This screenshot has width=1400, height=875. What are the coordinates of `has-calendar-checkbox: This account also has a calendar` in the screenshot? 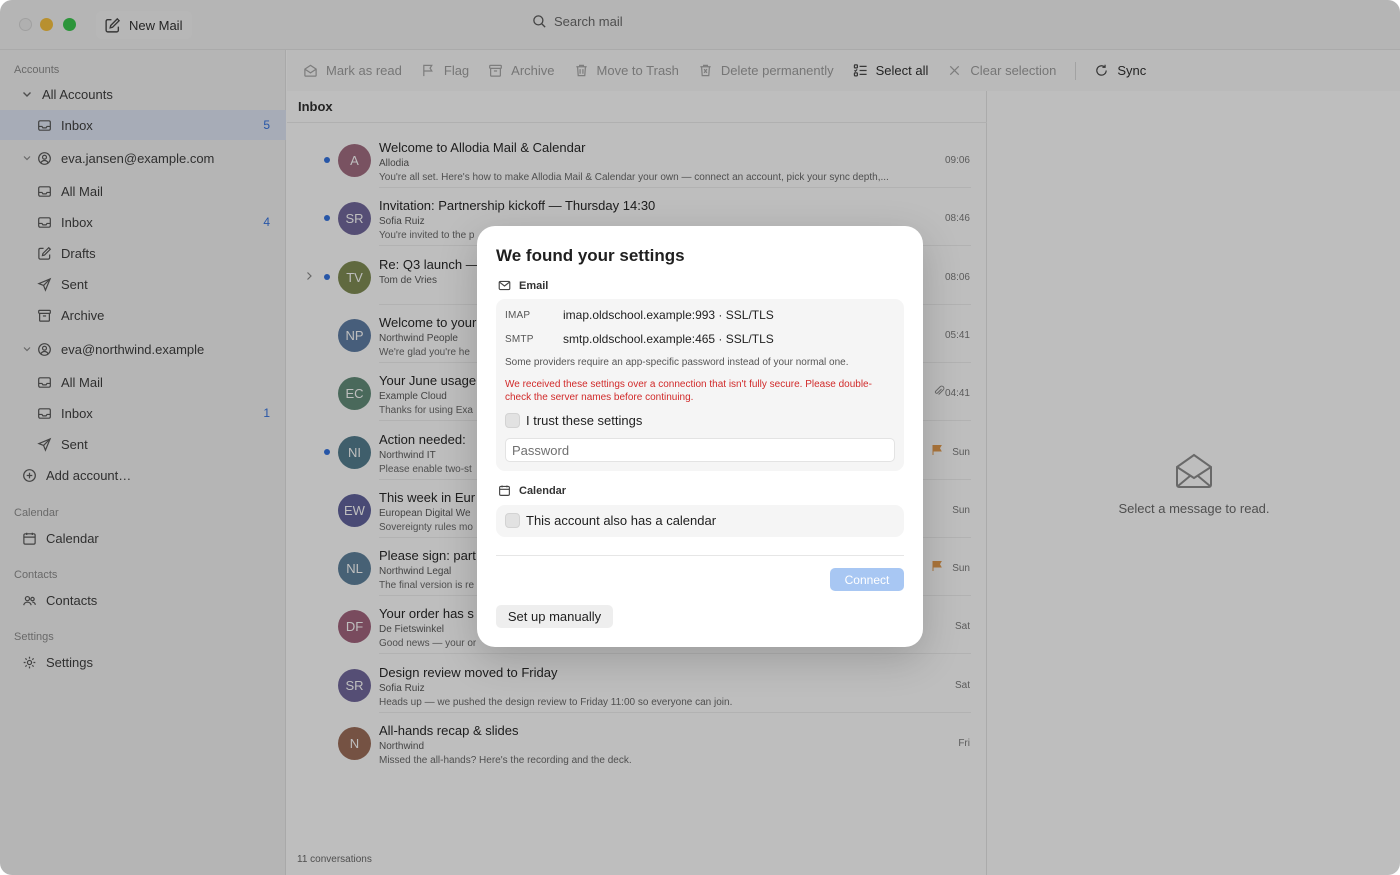 It's located at (610, 520).